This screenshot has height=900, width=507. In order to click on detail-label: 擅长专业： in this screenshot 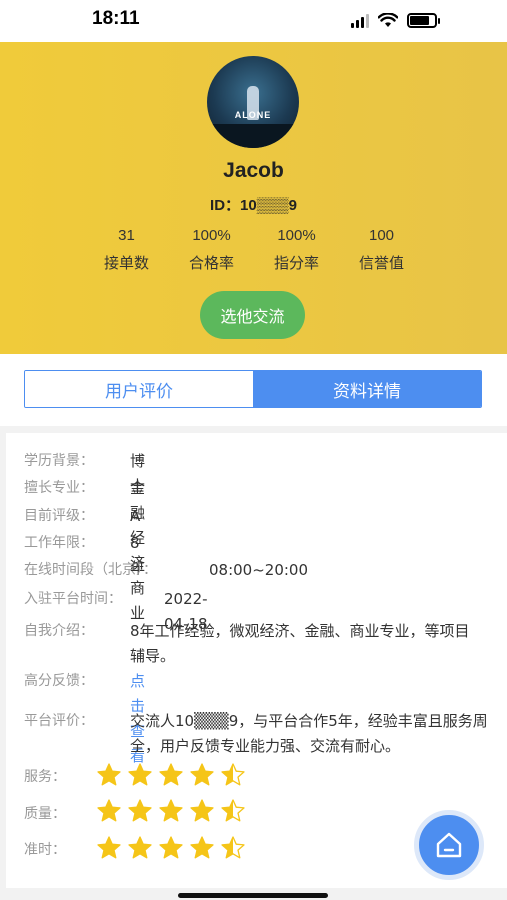, I will do `click(59, 488)`.